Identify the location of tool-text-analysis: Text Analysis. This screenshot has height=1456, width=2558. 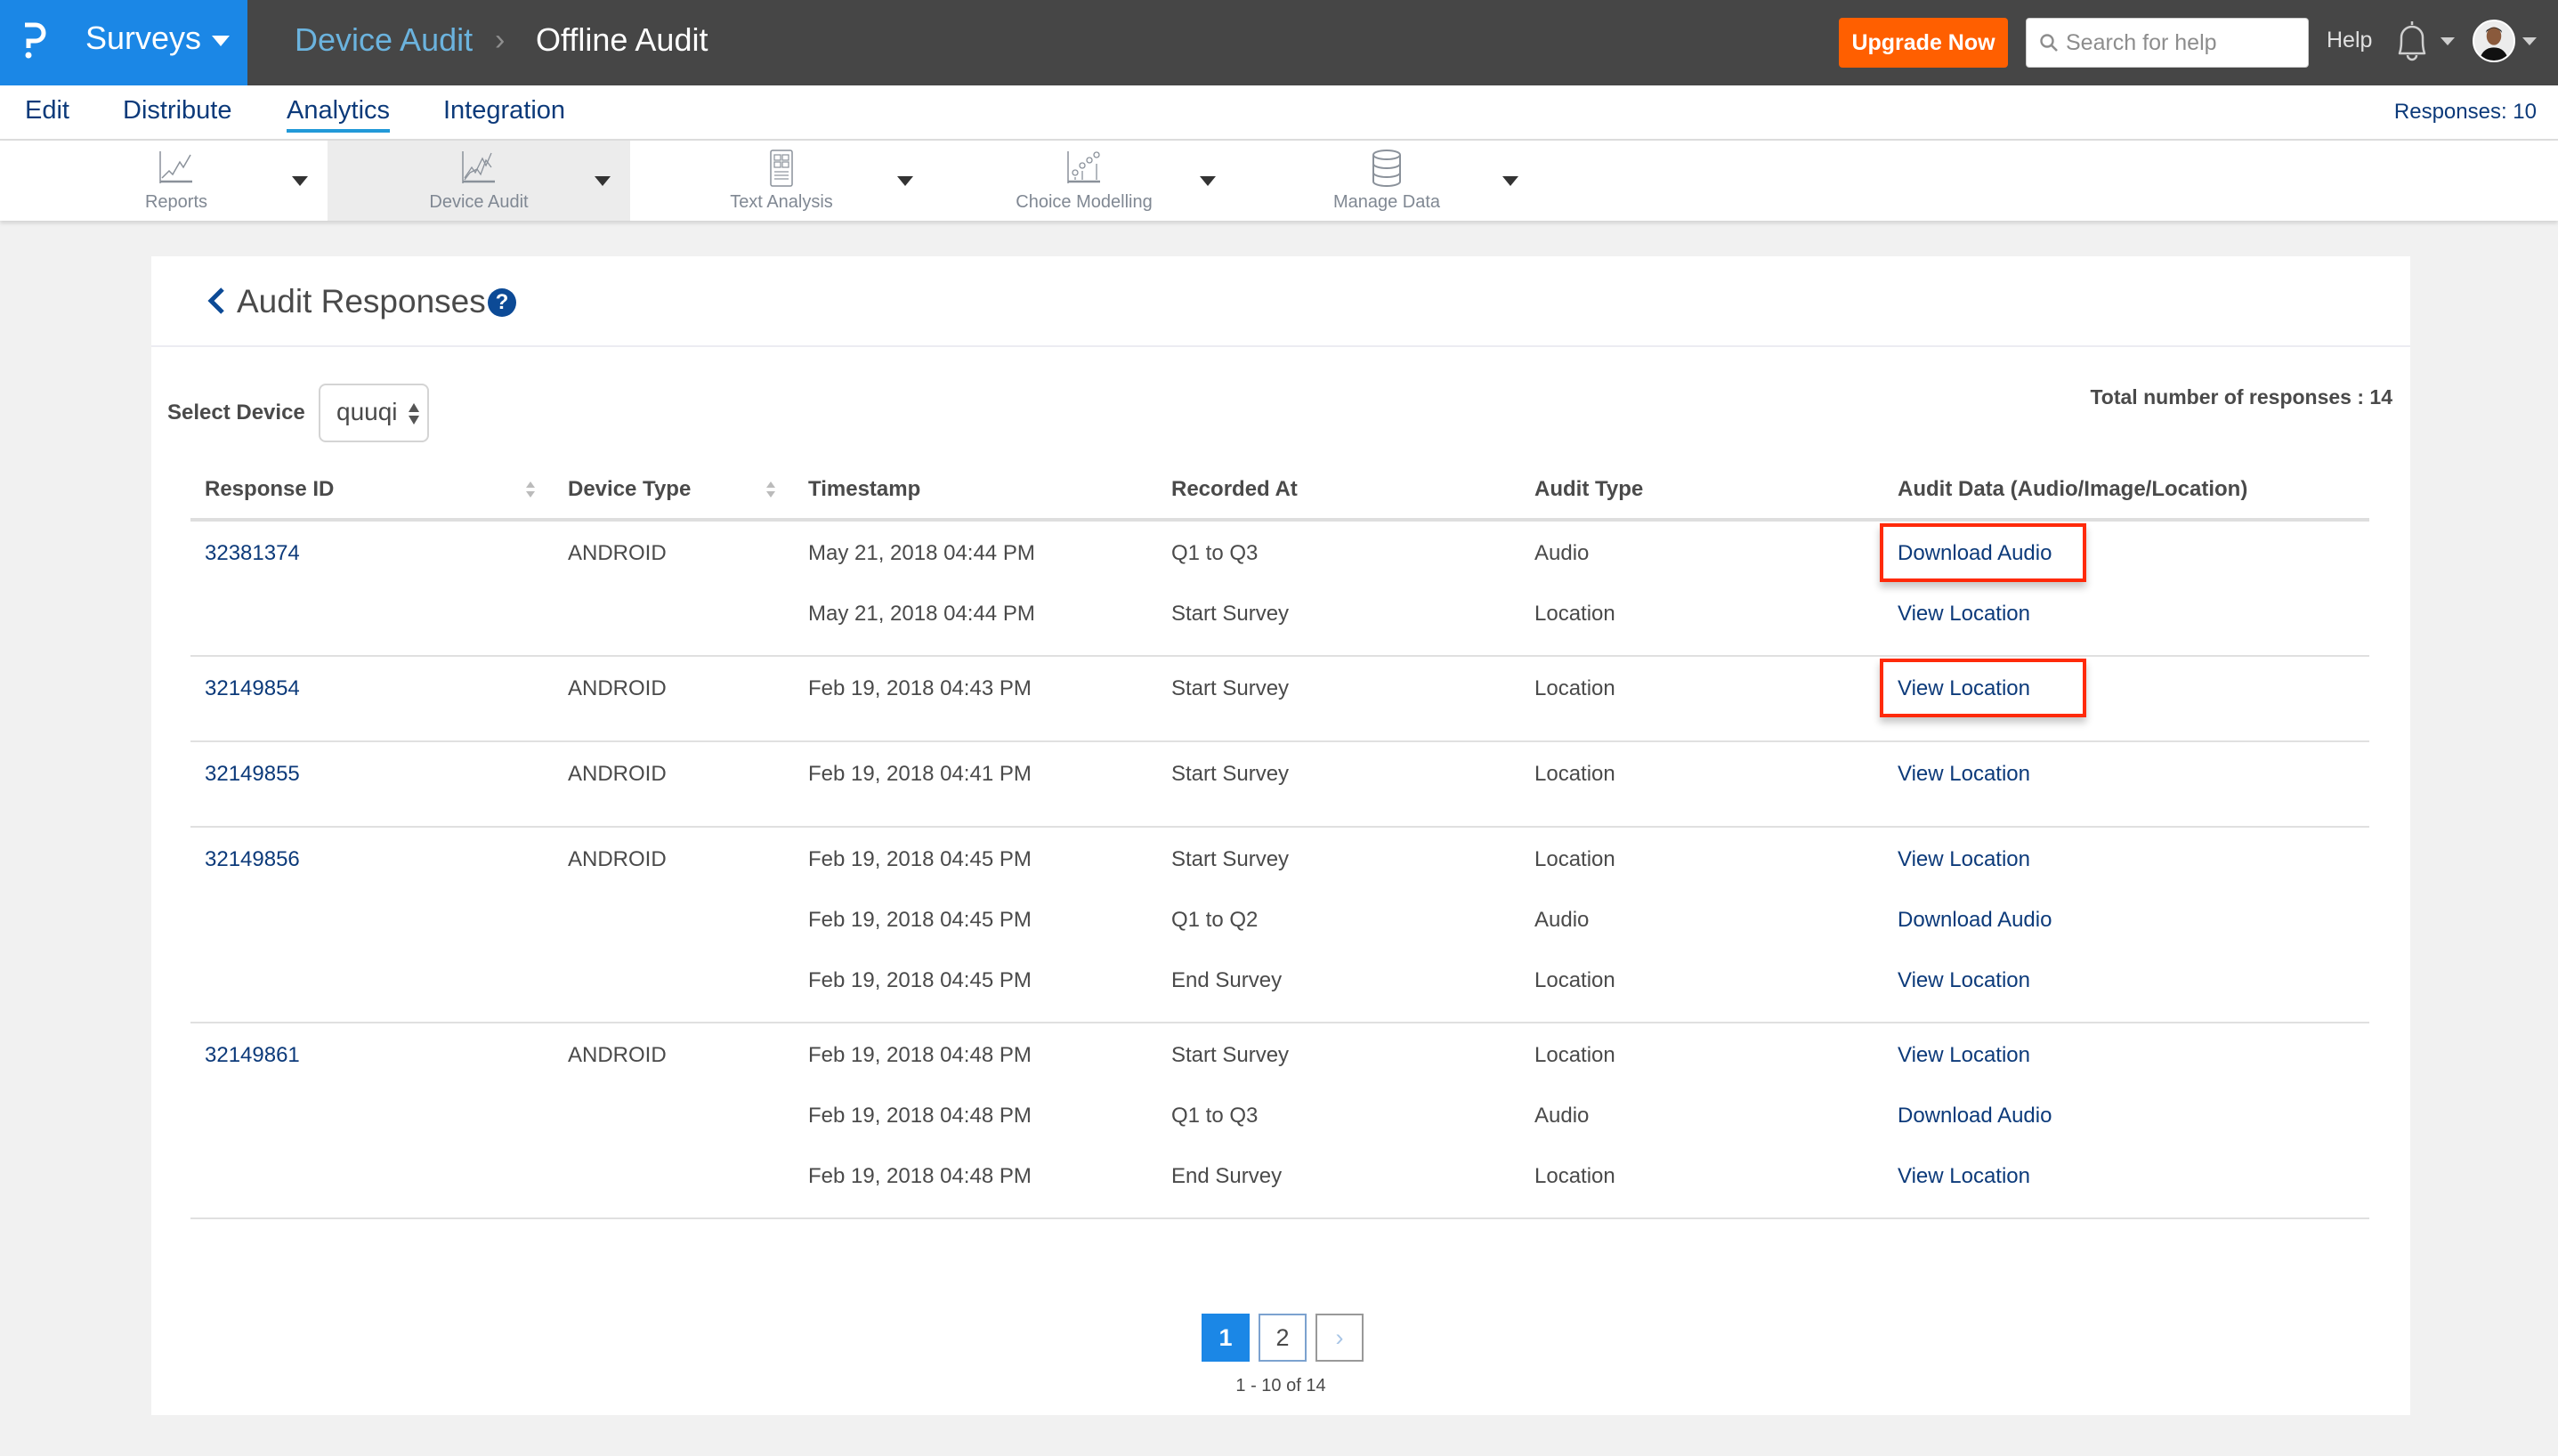
(781, 181).